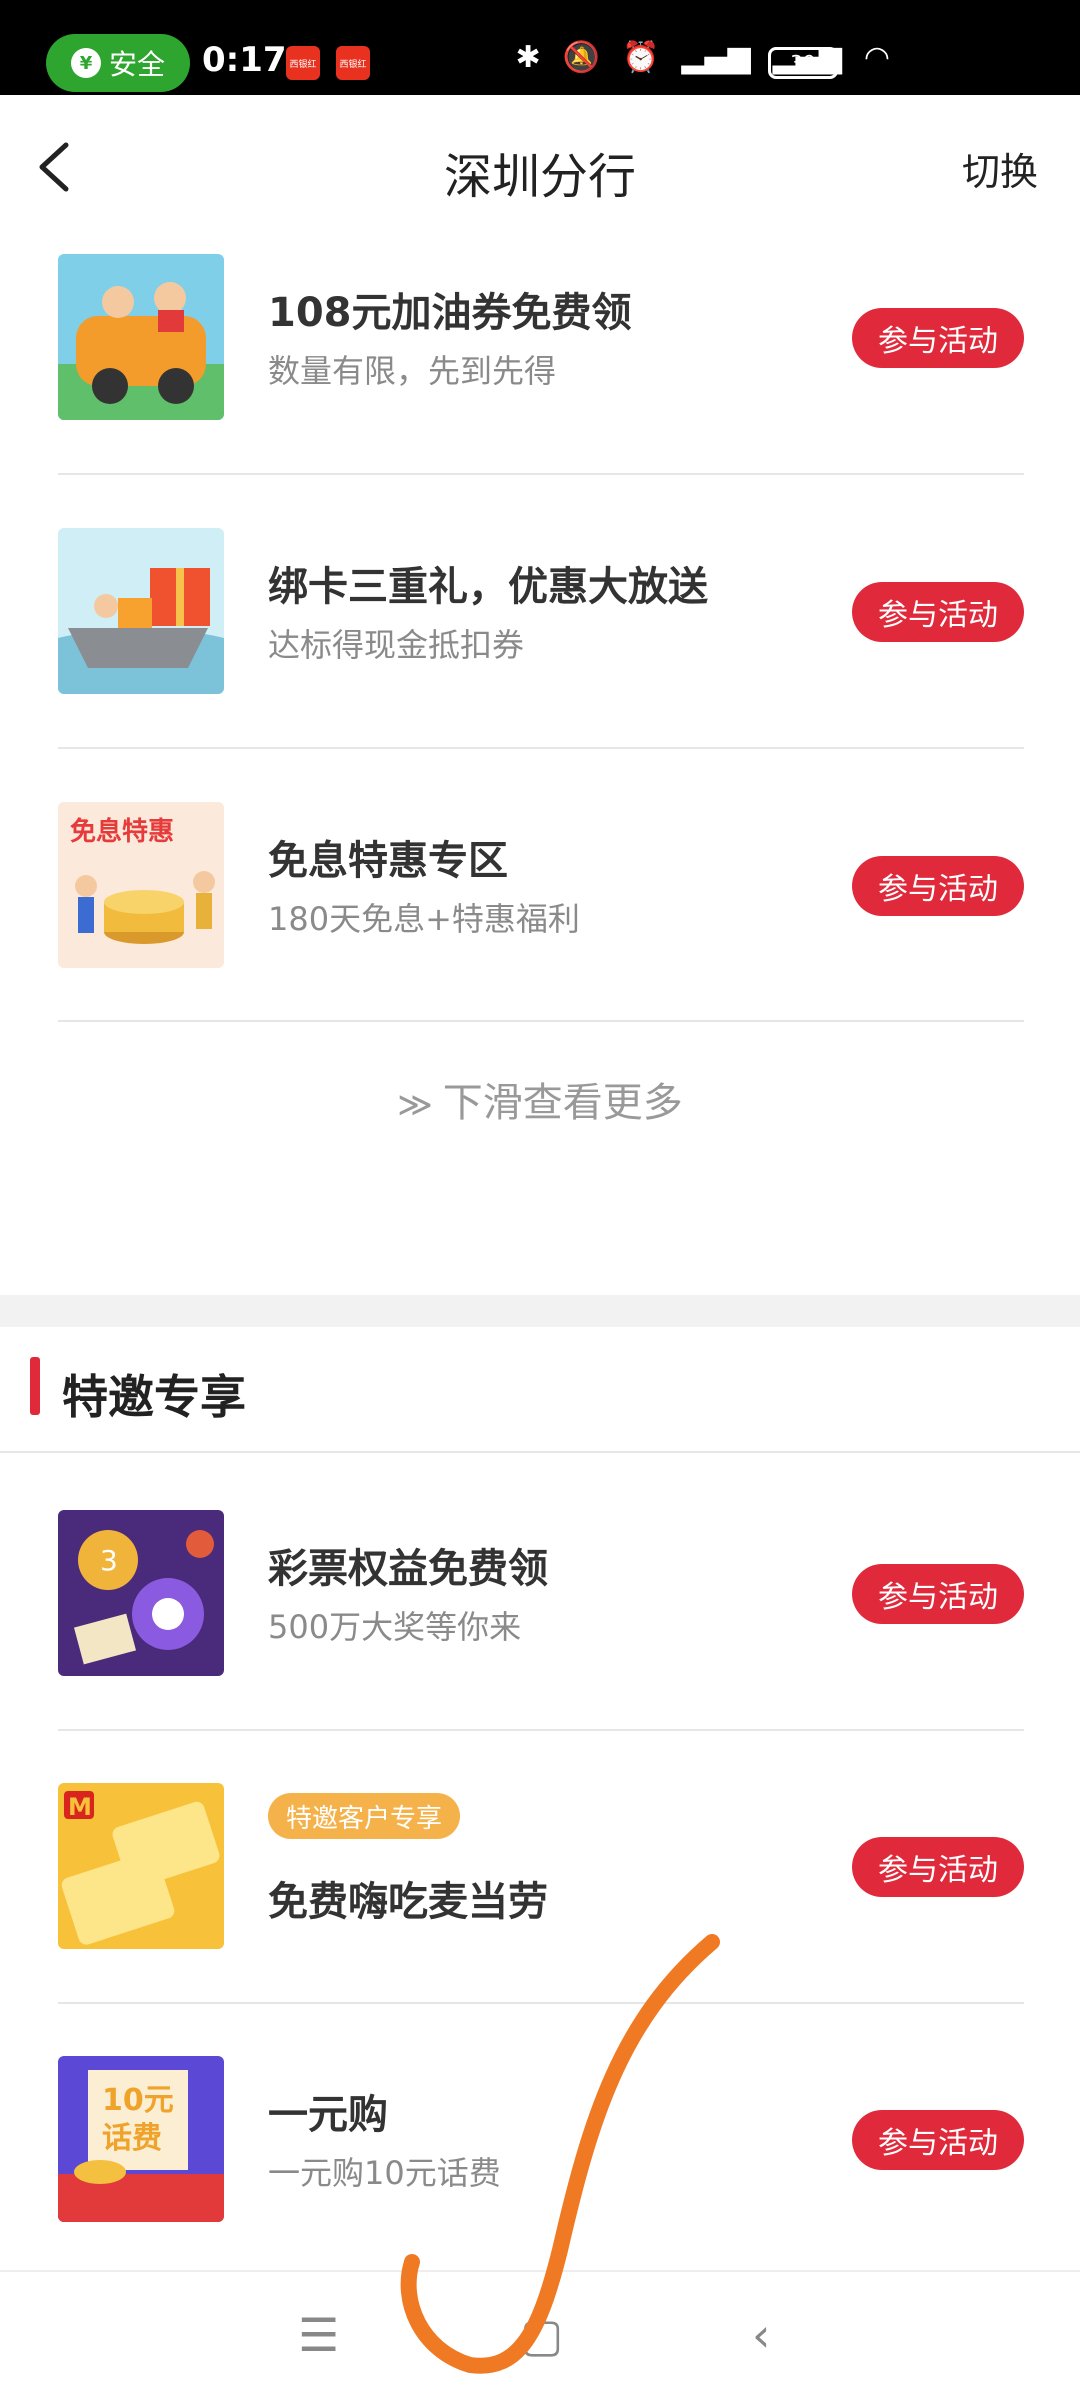 This screenshot has width=1080, height=2400. I want to click on card-gift-thumbnail, so click(141, 611).